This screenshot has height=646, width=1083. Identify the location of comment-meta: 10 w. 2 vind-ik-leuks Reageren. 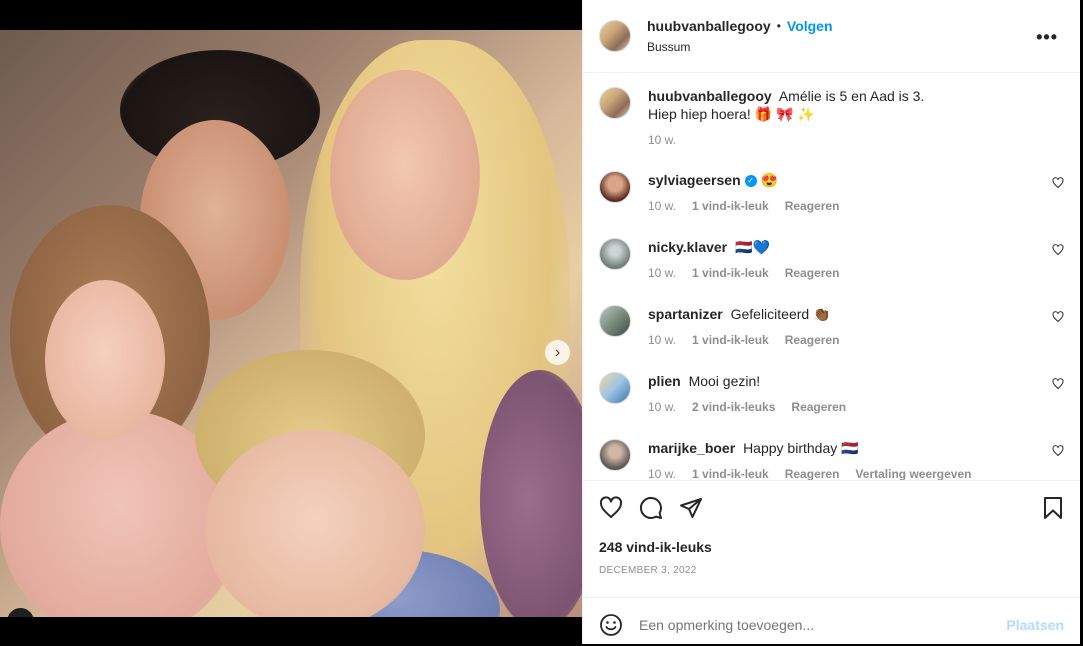
(856, 407).